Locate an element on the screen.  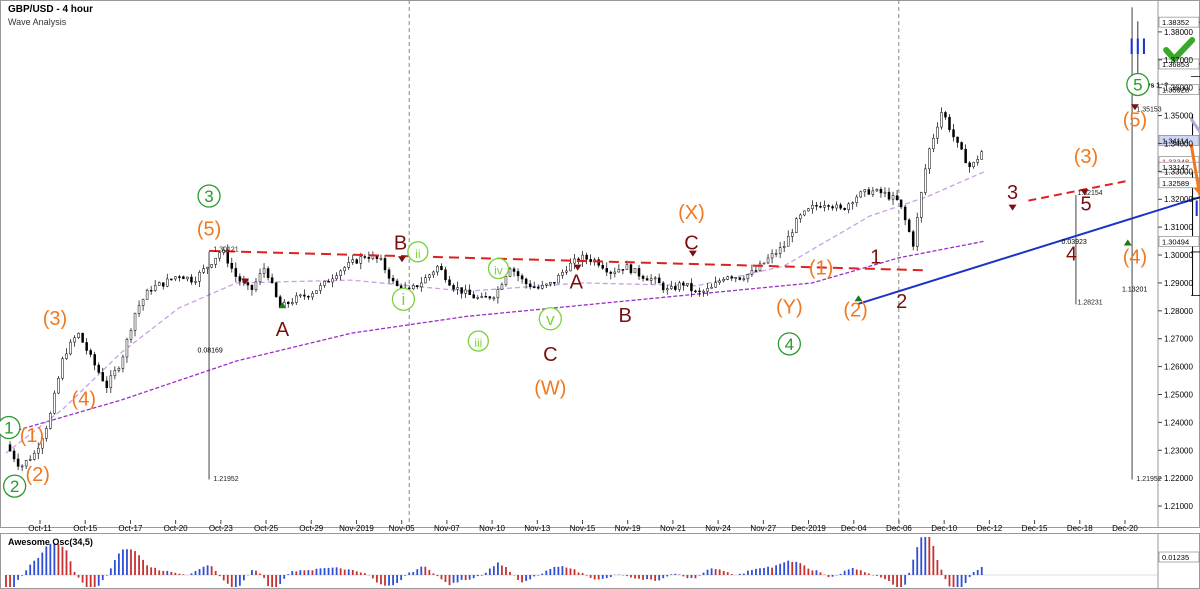
x-tick-label: Nov-19 is located at coordinates (628, 528).